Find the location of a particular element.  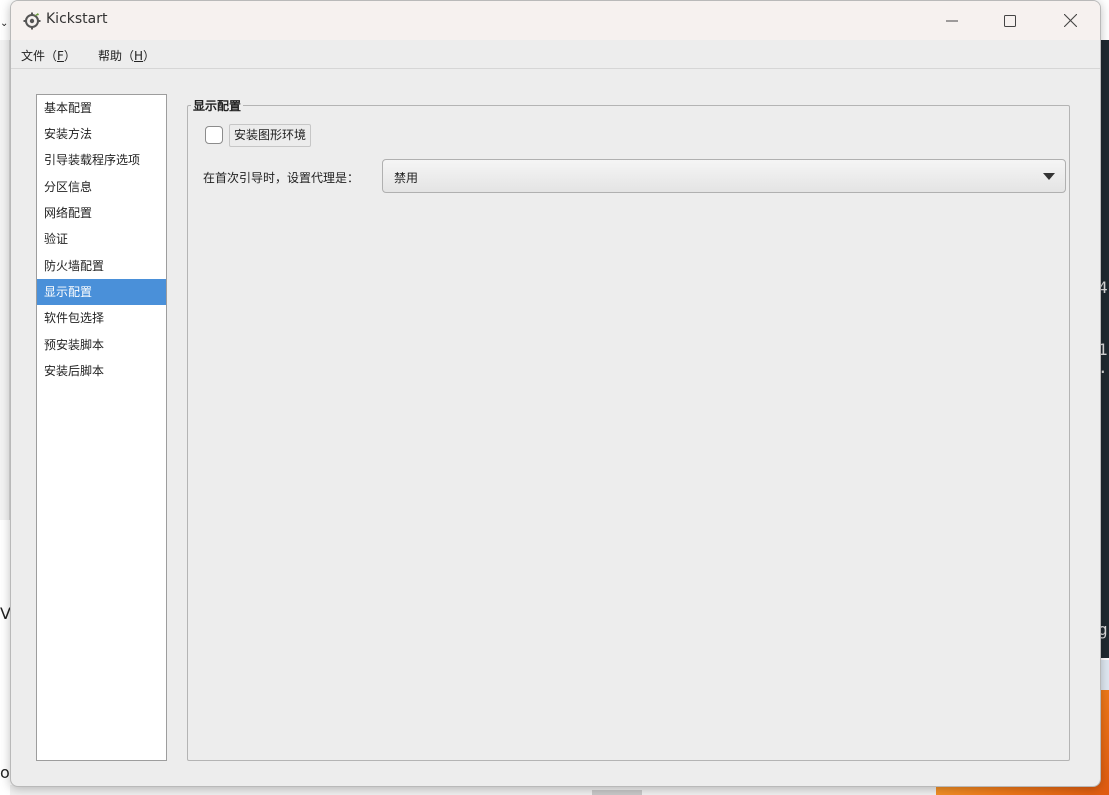

install-graphical-checkbox is located at coordinates (214, 135).